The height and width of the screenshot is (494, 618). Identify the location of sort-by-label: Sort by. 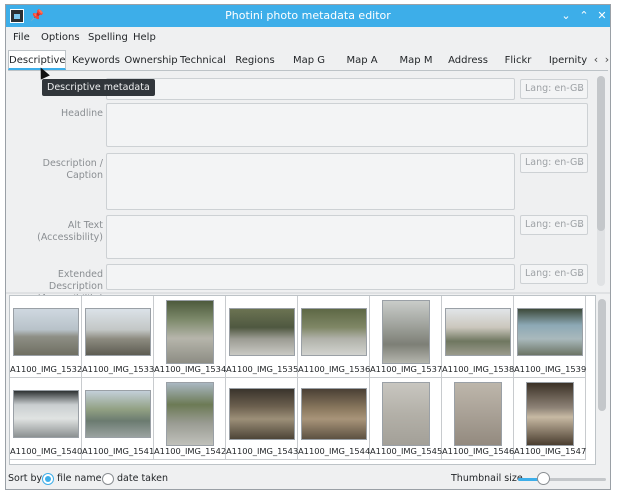
(25, 478).